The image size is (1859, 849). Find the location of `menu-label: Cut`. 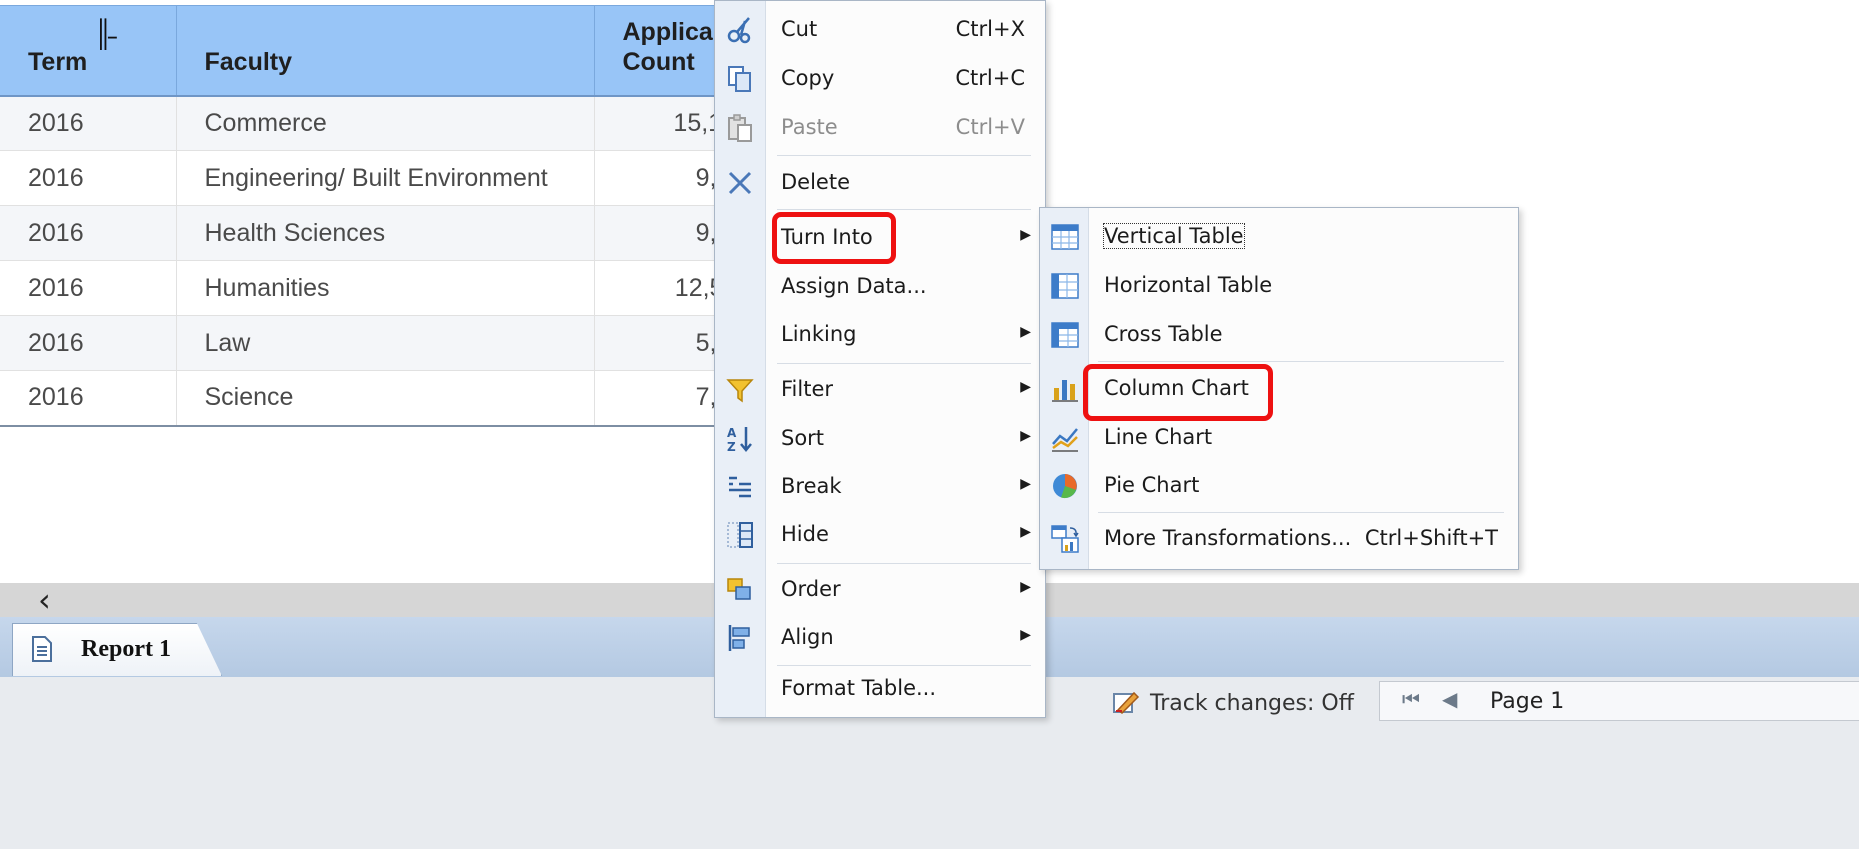

menu-label: Cut is located at coordinates (799, 29).